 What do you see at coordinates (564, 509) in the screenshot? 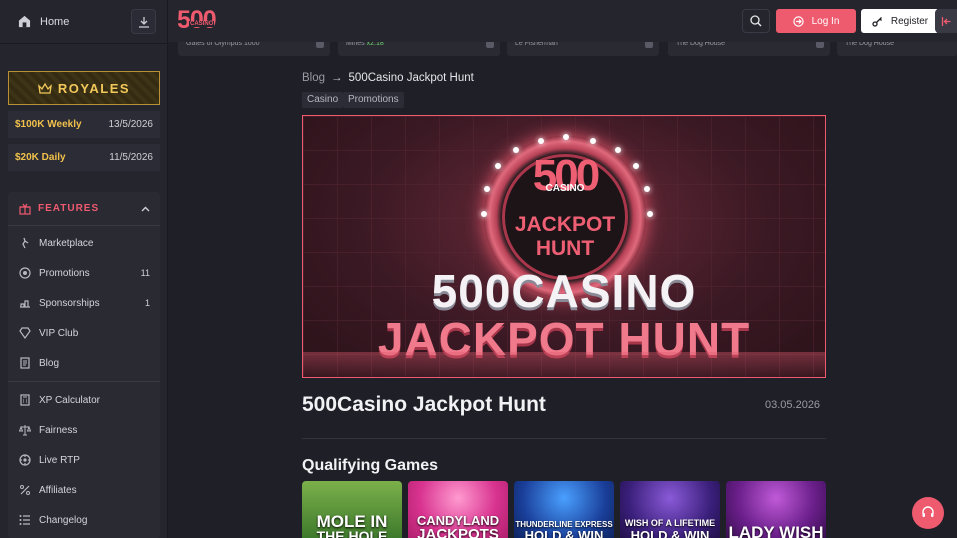
I see `game-tile-thunderline-express: THUNDERLINE EXPRESS HOLD & WIN` at bounding box center [564, 509].